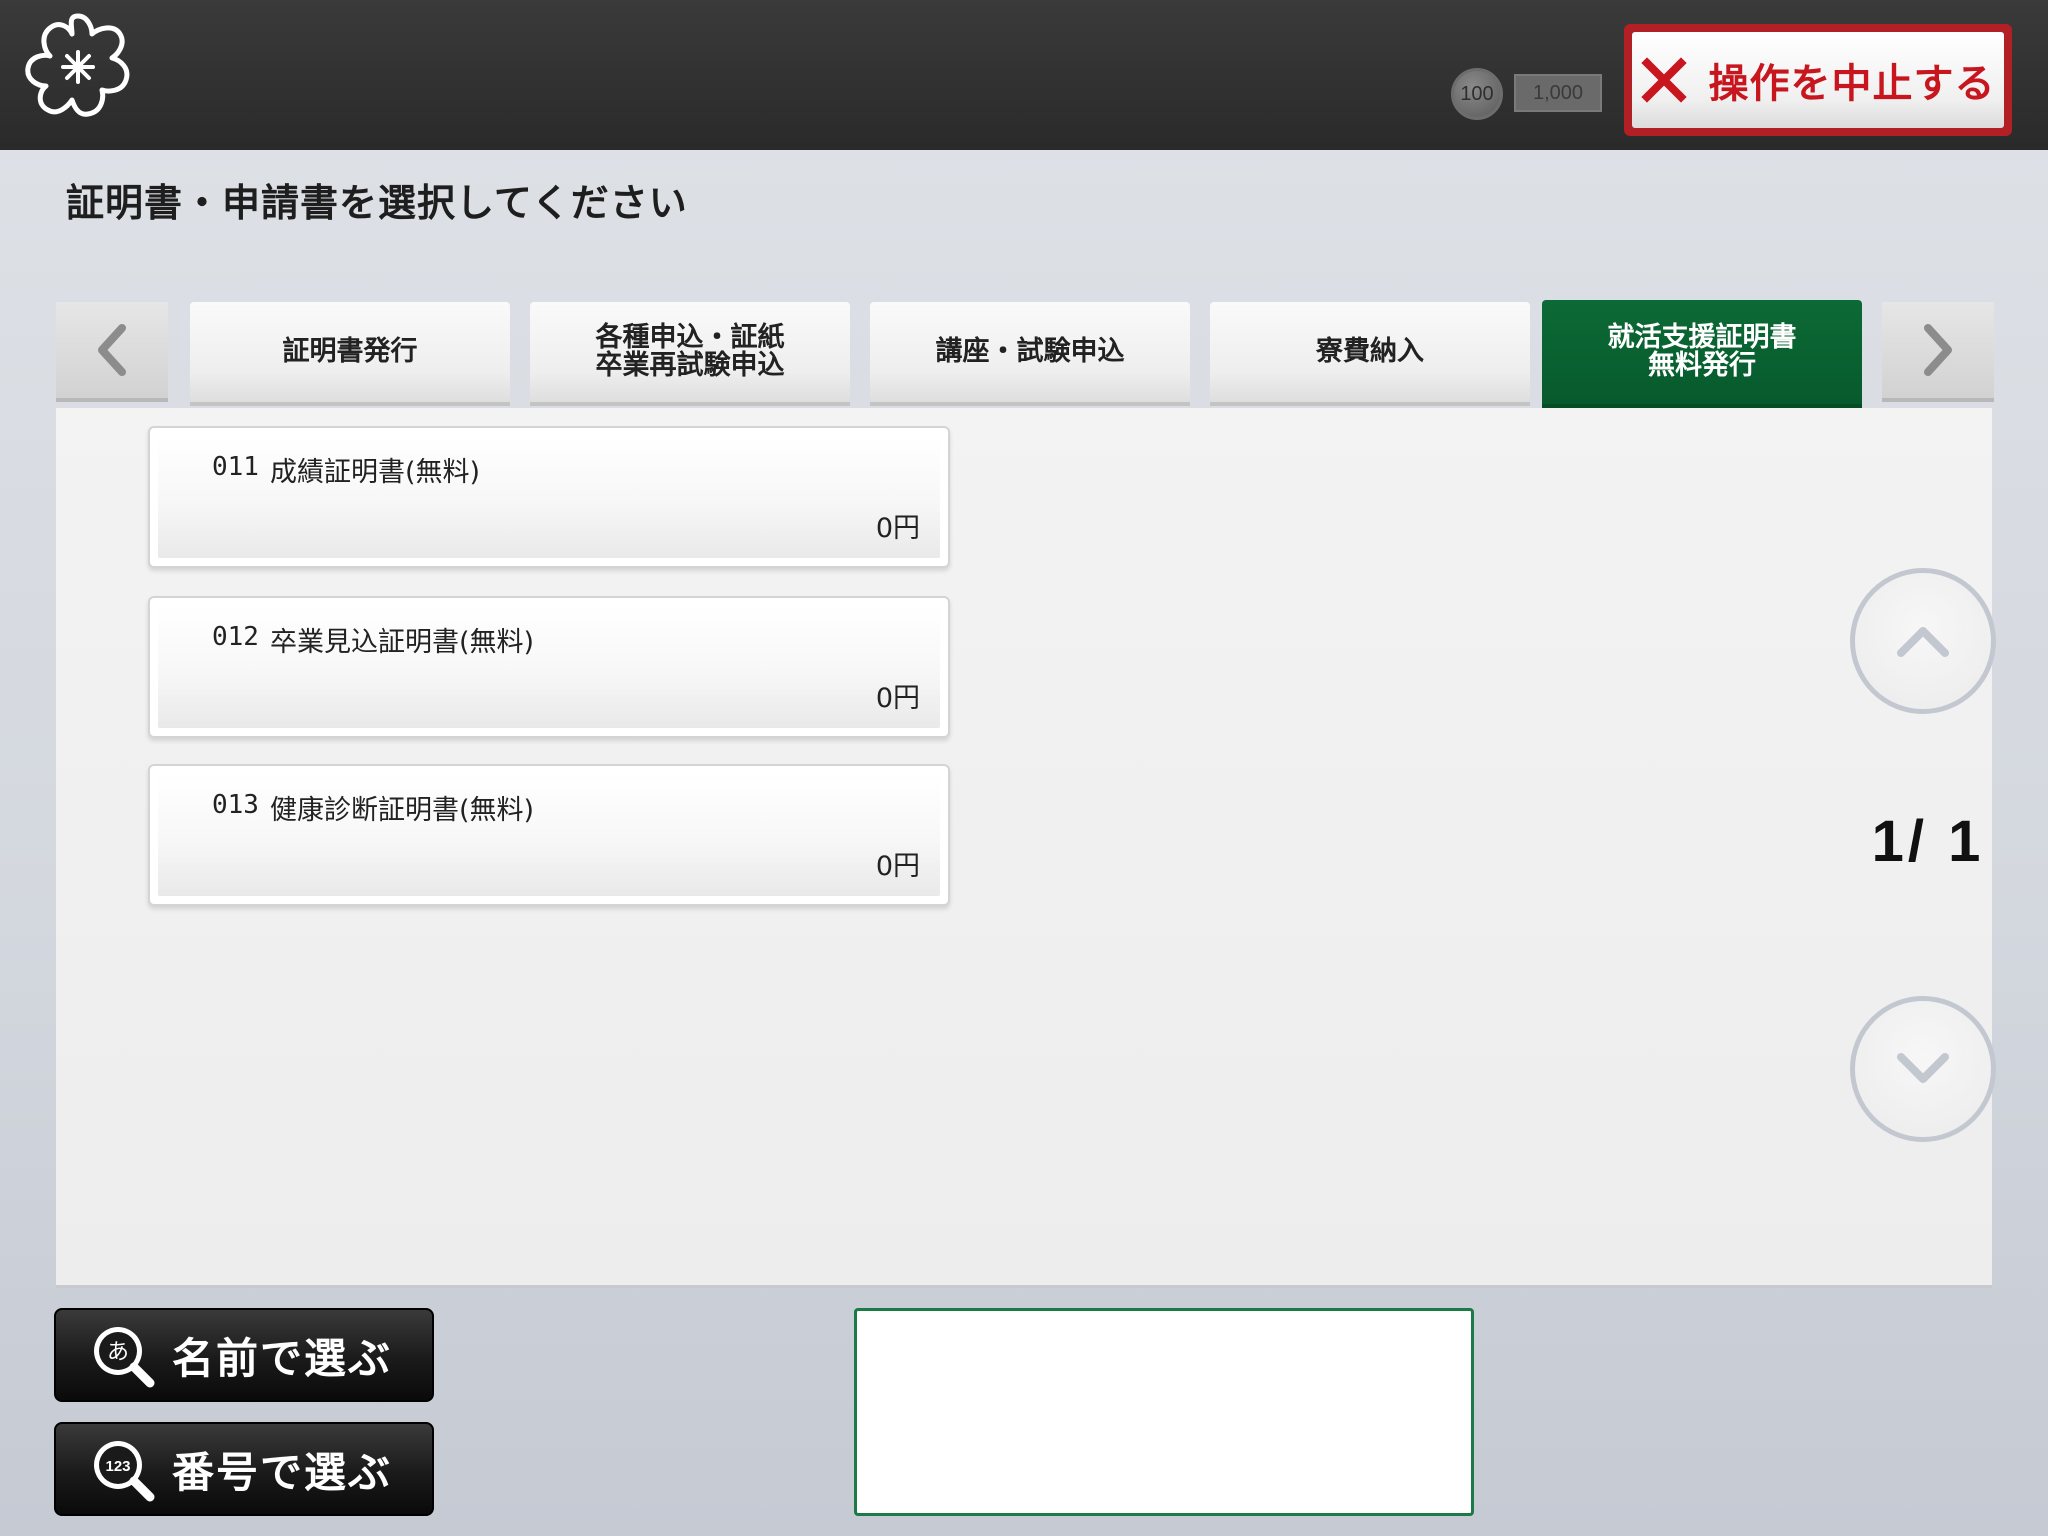  I want to click on tab-label-line2: 無料発行, so click(1702, 365).